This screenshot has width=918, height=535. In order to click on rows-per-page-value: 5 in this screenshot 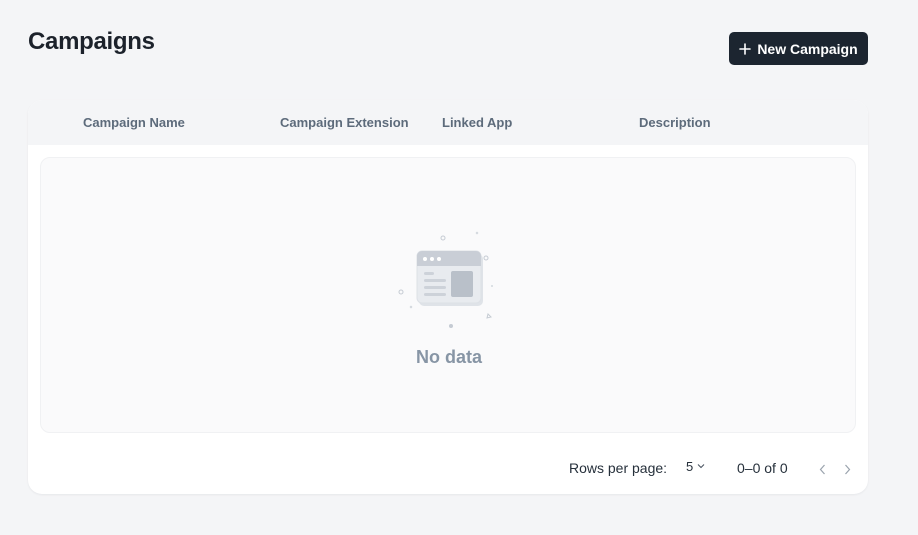, I will do `click(690, 466)`.